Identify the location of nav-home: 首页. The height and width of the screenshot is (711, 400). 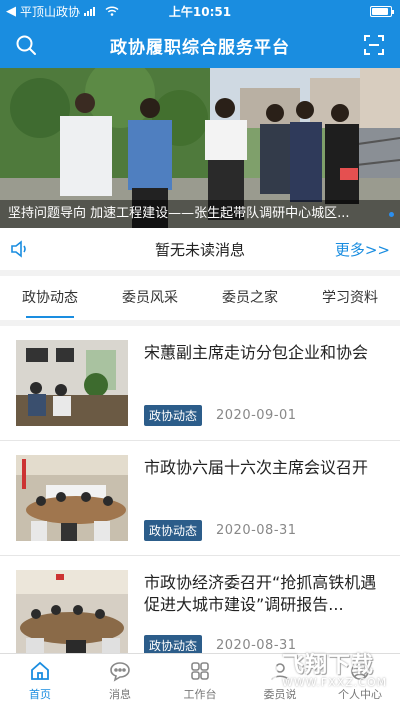
(40, 682).